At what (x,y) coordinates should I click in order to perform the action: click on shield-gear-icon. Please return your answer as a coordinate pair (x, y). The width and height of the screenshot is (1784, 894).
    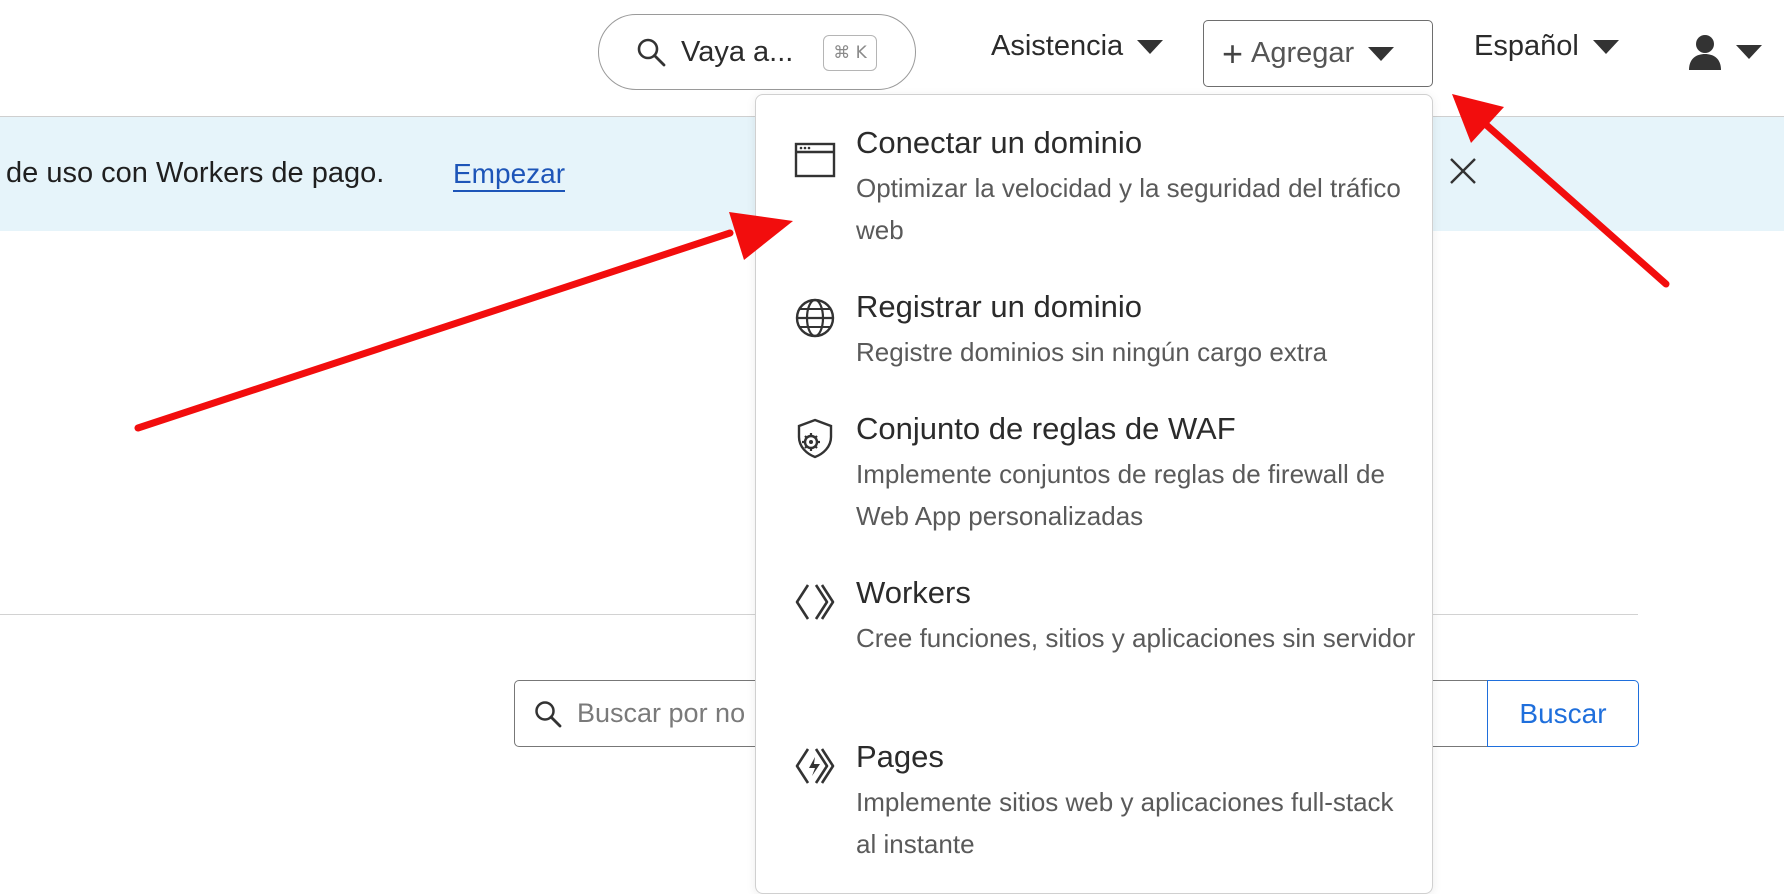
    Looking at the image, I should click on (815, 438).